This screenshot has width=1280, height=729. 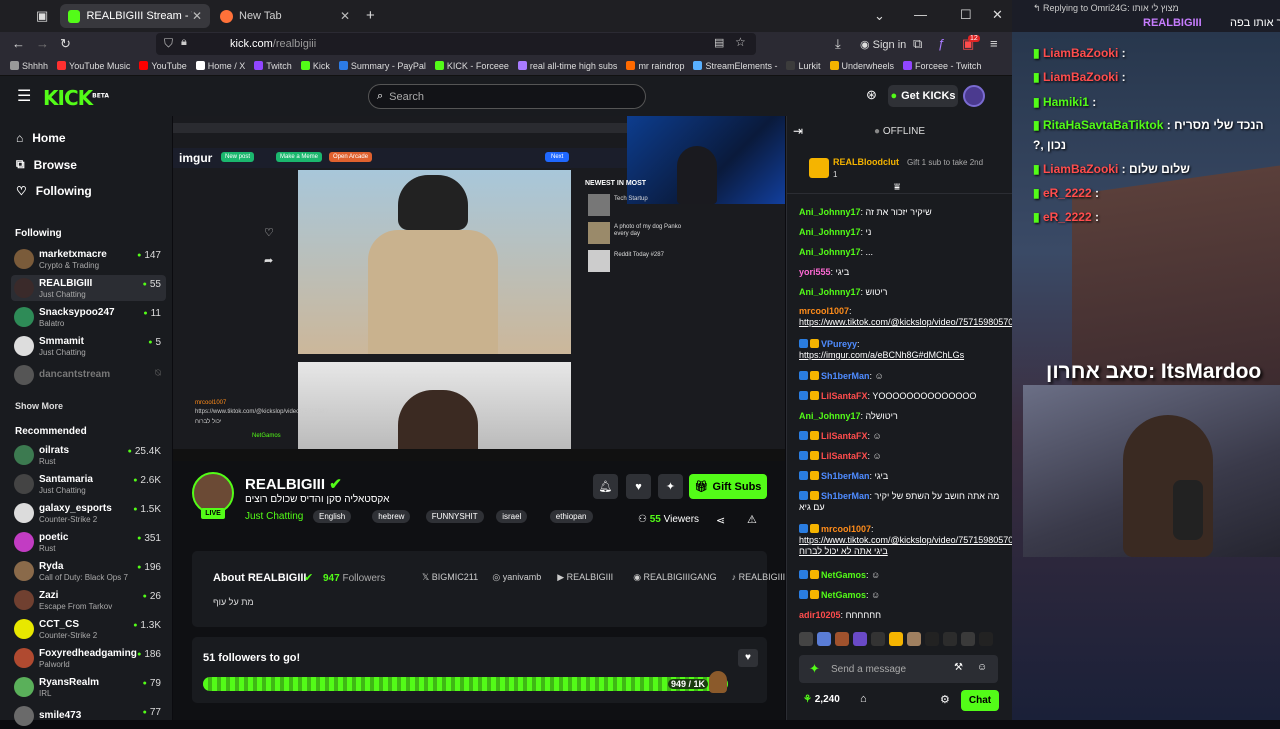 What do you see at coordinates (88, 658) in the screenshot?
I see `sidebar-channel-foxyredheadgaming: FoxyredheadgamingPalworld 186` at bounding box center [88, 658].